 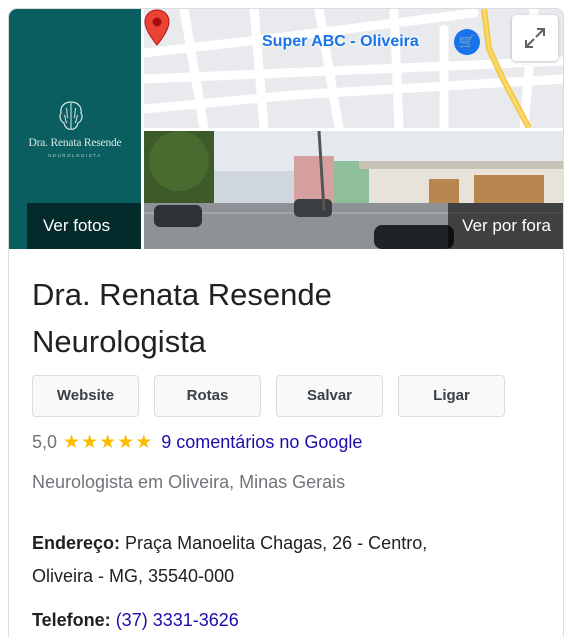 What do you see at coordinates (85, 396) in the screenshot?
I see `website-button: Website` at bounding box center [85, 396].